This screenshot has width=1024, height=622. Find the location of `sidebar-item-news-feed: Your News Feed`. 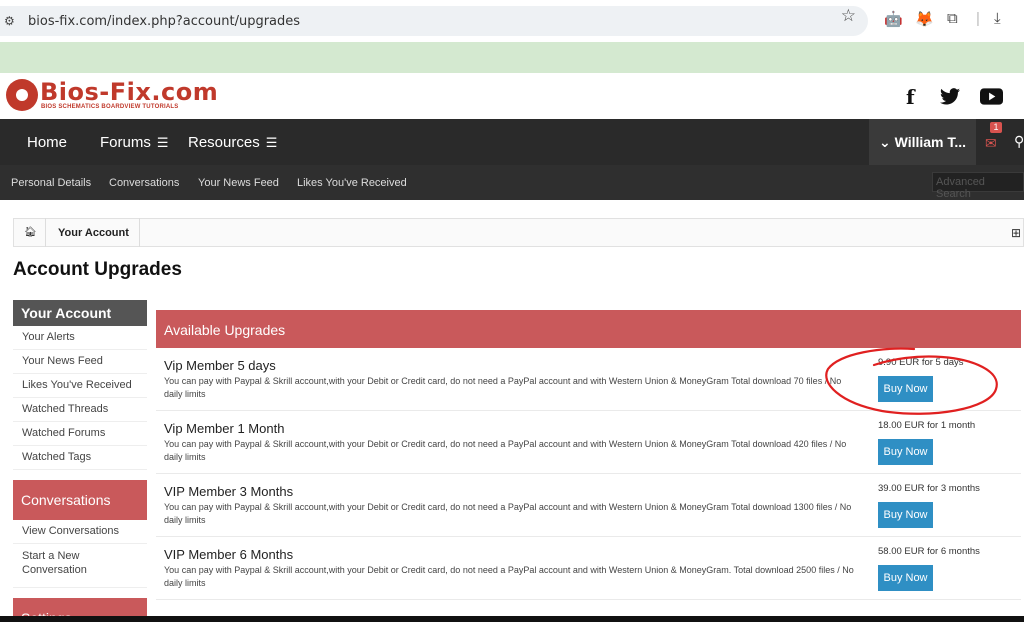

sidebar-item-news-feed: Your News Feed is located at coordinates (80, 362).